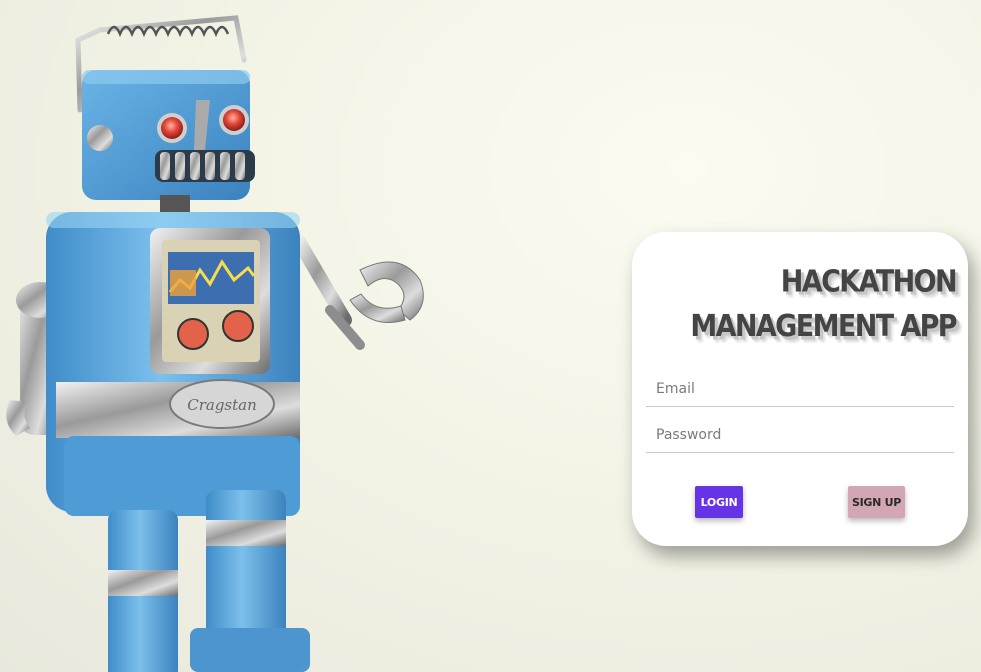 This screenshot has width=981, height=672. Describe the element at coordinates (719, 502) in the screenshot. I see `login-button: LOGIN` at that location.